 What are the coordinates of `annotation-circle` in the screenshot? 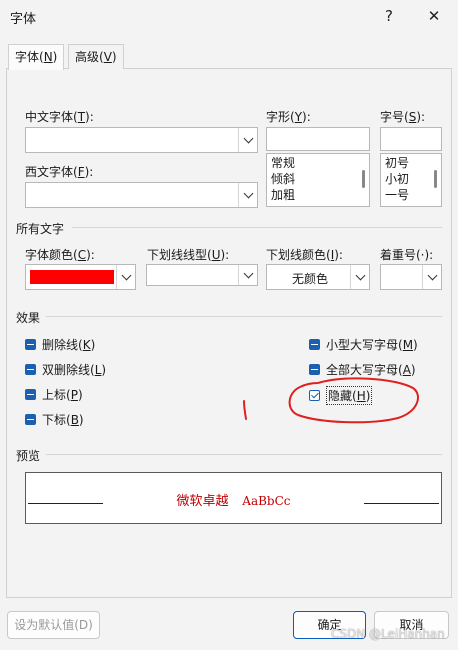 It's located at (353, 400).